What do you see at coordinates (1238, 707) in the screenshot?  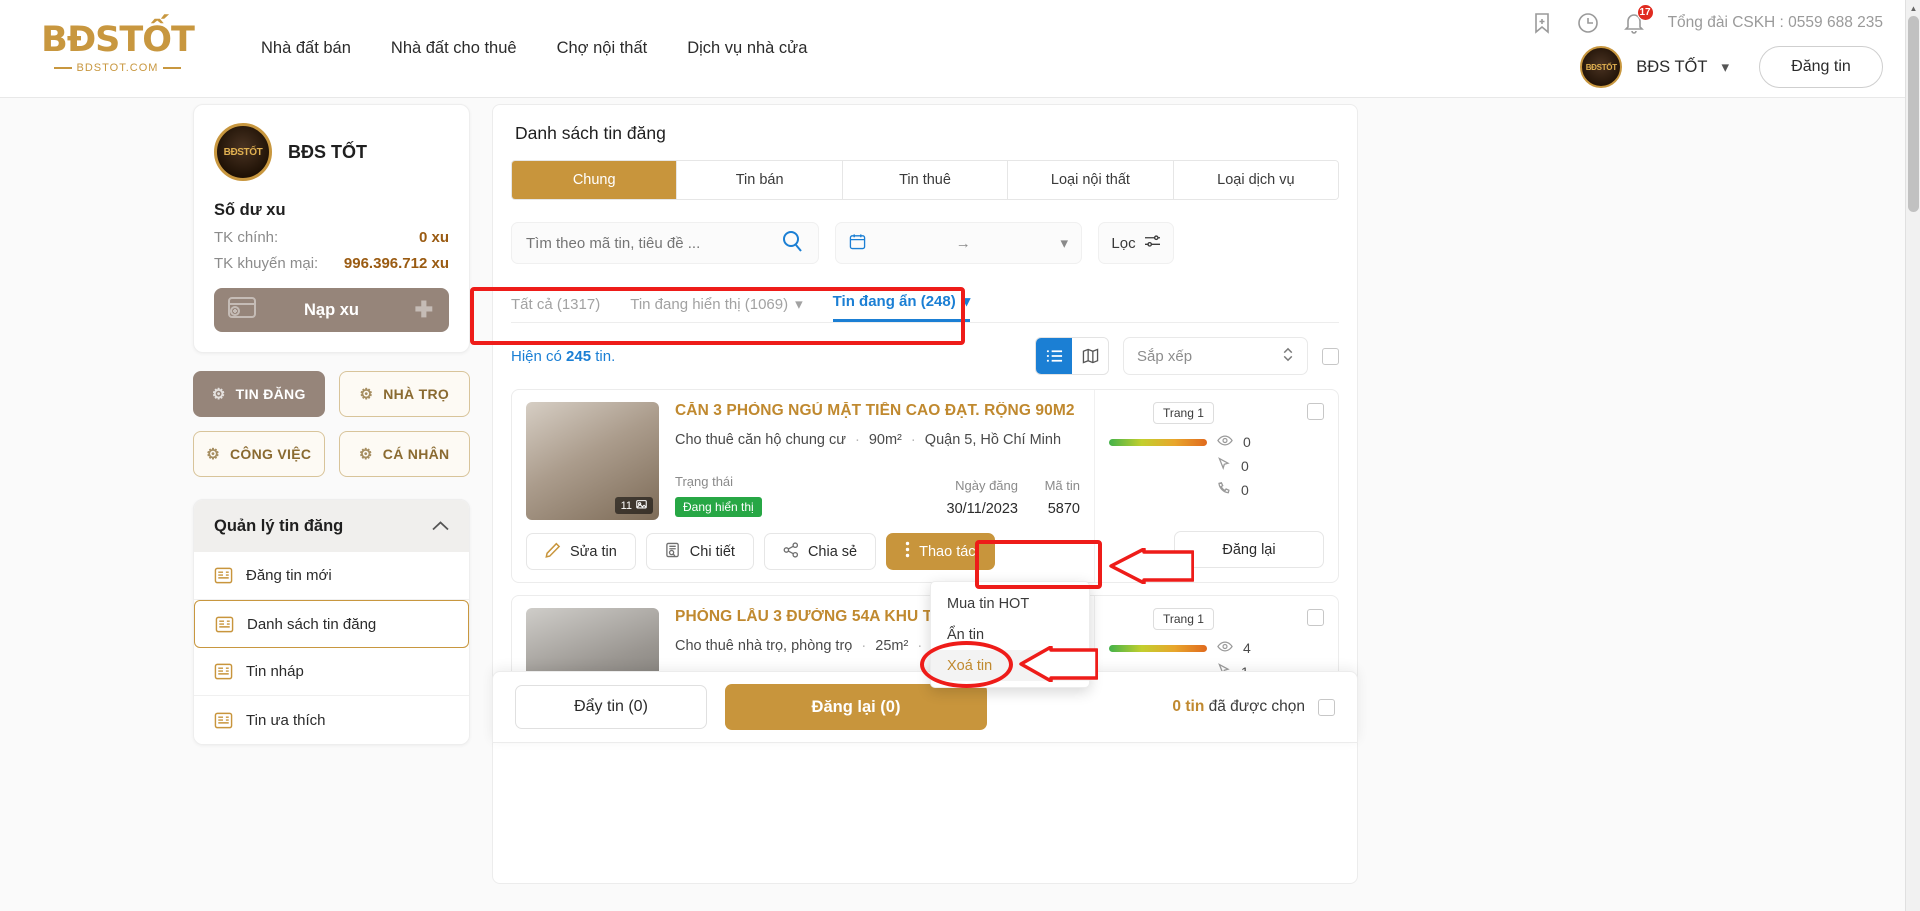 I see `selection-summary-text: 0 tin đã được chọn` at bounding box center [1238, 707].